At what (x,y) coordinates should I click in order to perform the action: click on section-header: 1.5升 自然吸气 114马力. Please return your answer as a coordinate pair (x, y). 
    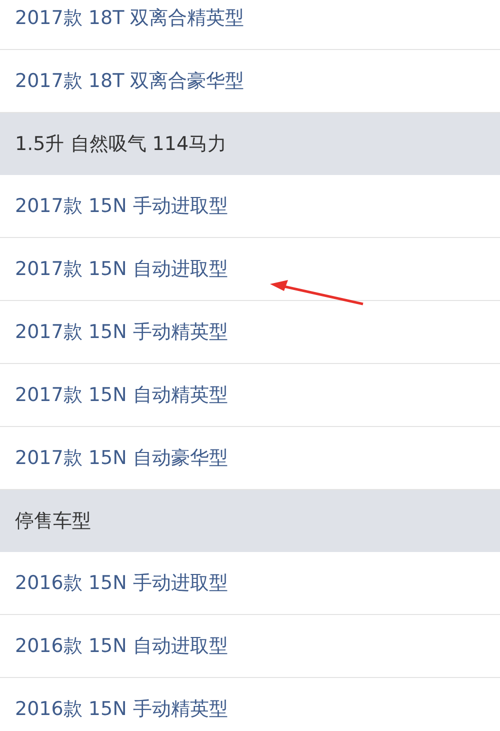
    Looking at the image, I should click on (250, 144).